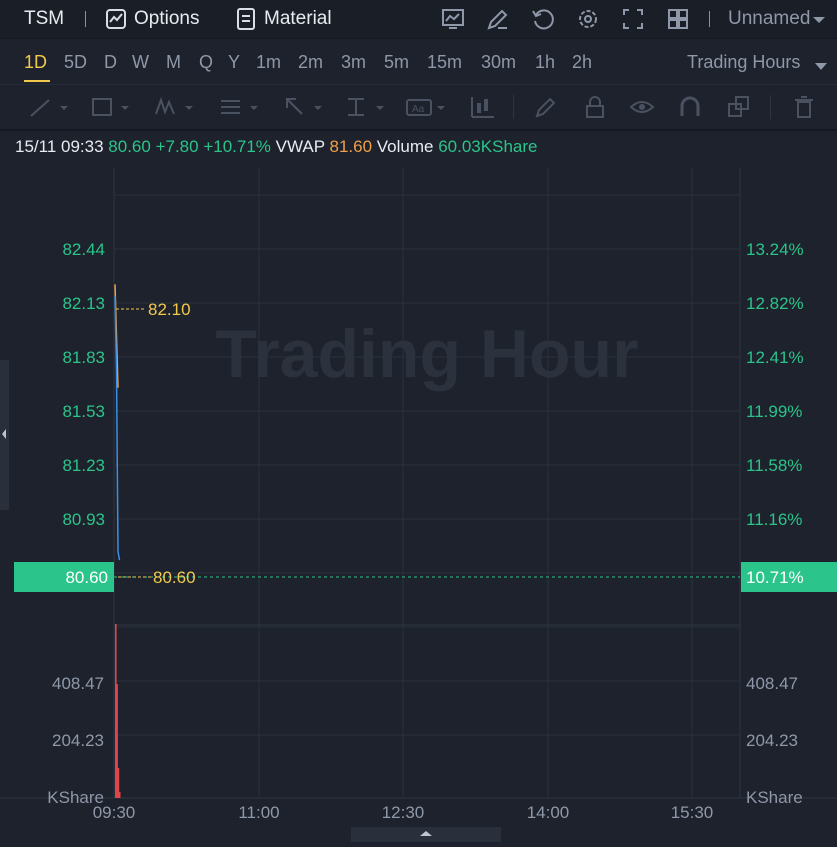 The width and height of the screenshot is (837, 847). Describe the element at coordinates (246, 19) in the screenshot. I see `material-icon` at that location.